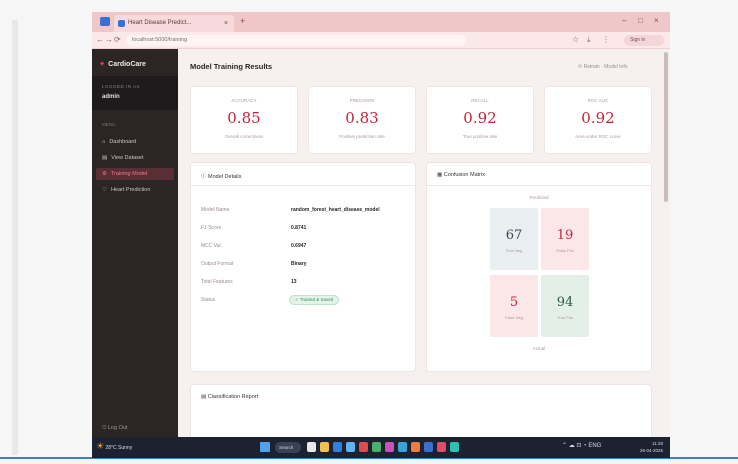 The image size is (738, 464). What do you see at coordinates (211, 246) in the screenshot?
I see `detail-key: MCC Val` at bounding box center [211, 246].